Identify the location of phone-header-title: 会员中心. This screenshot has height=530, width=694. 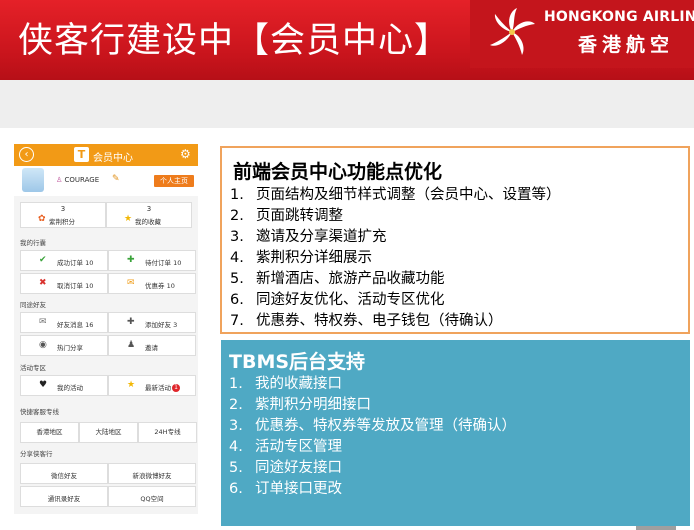
(113, 158).